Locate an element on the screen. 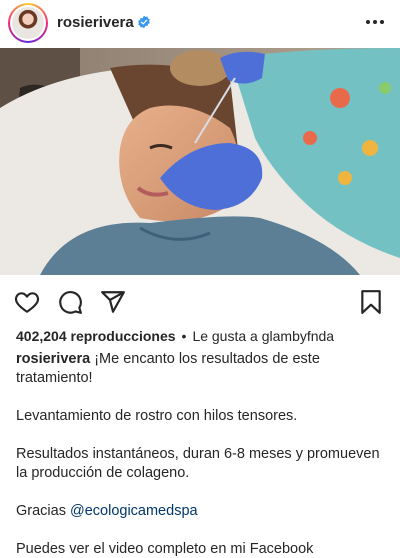 The width and height of the screenshot is (400, 558). caption-thanks: Gracias is located at coordinates (41, 511).